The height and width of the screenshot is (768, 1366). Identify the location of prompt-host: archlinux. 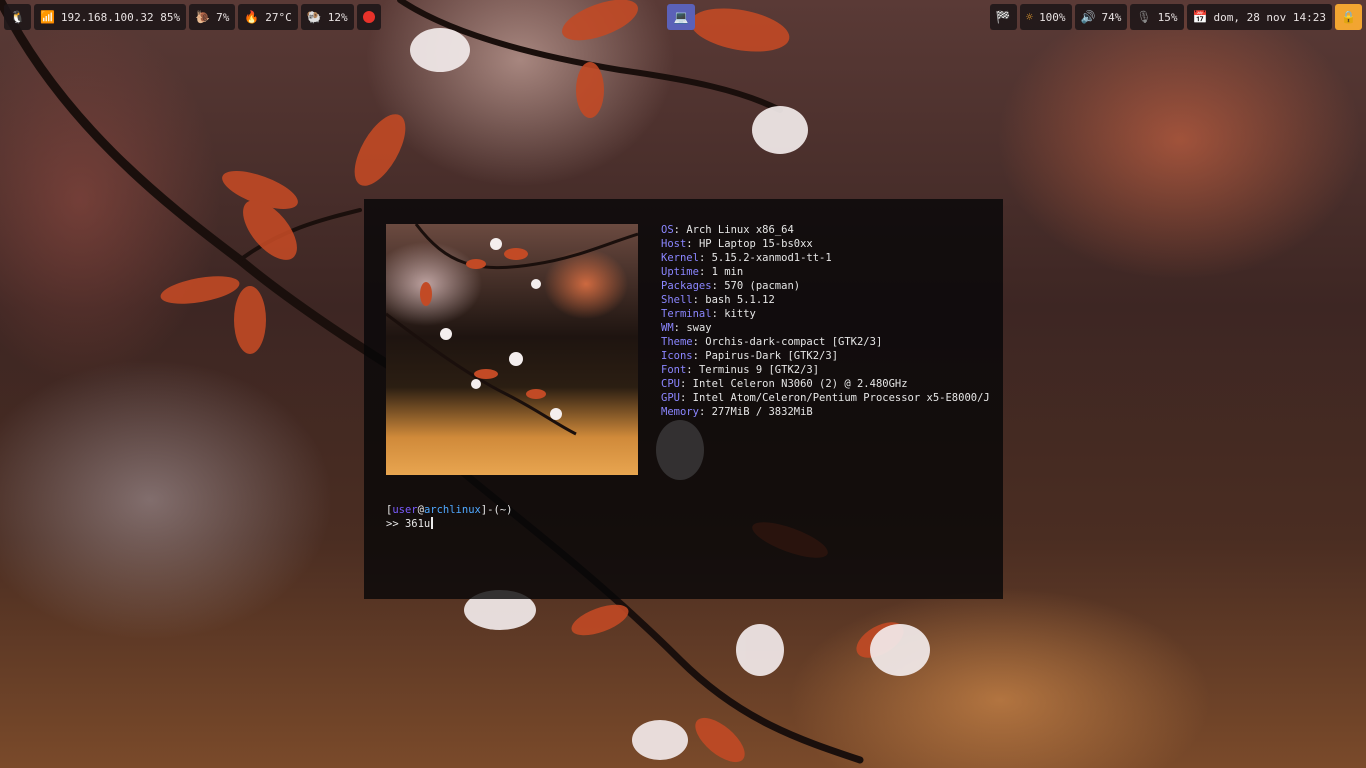
(452, 510).